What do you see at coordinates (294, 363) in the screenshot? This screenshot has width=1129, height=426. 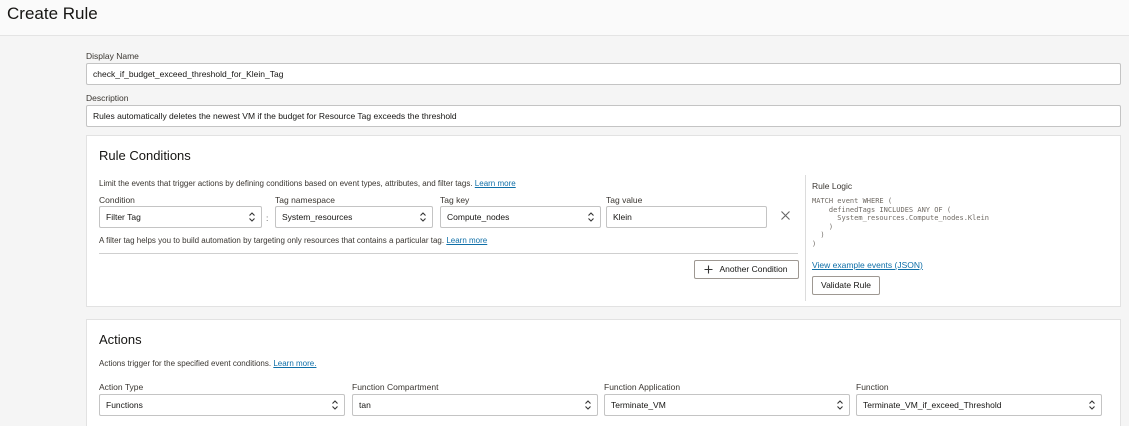 I see `actions-learn-more-link: Learn more.` at bounding box center [294, 363].